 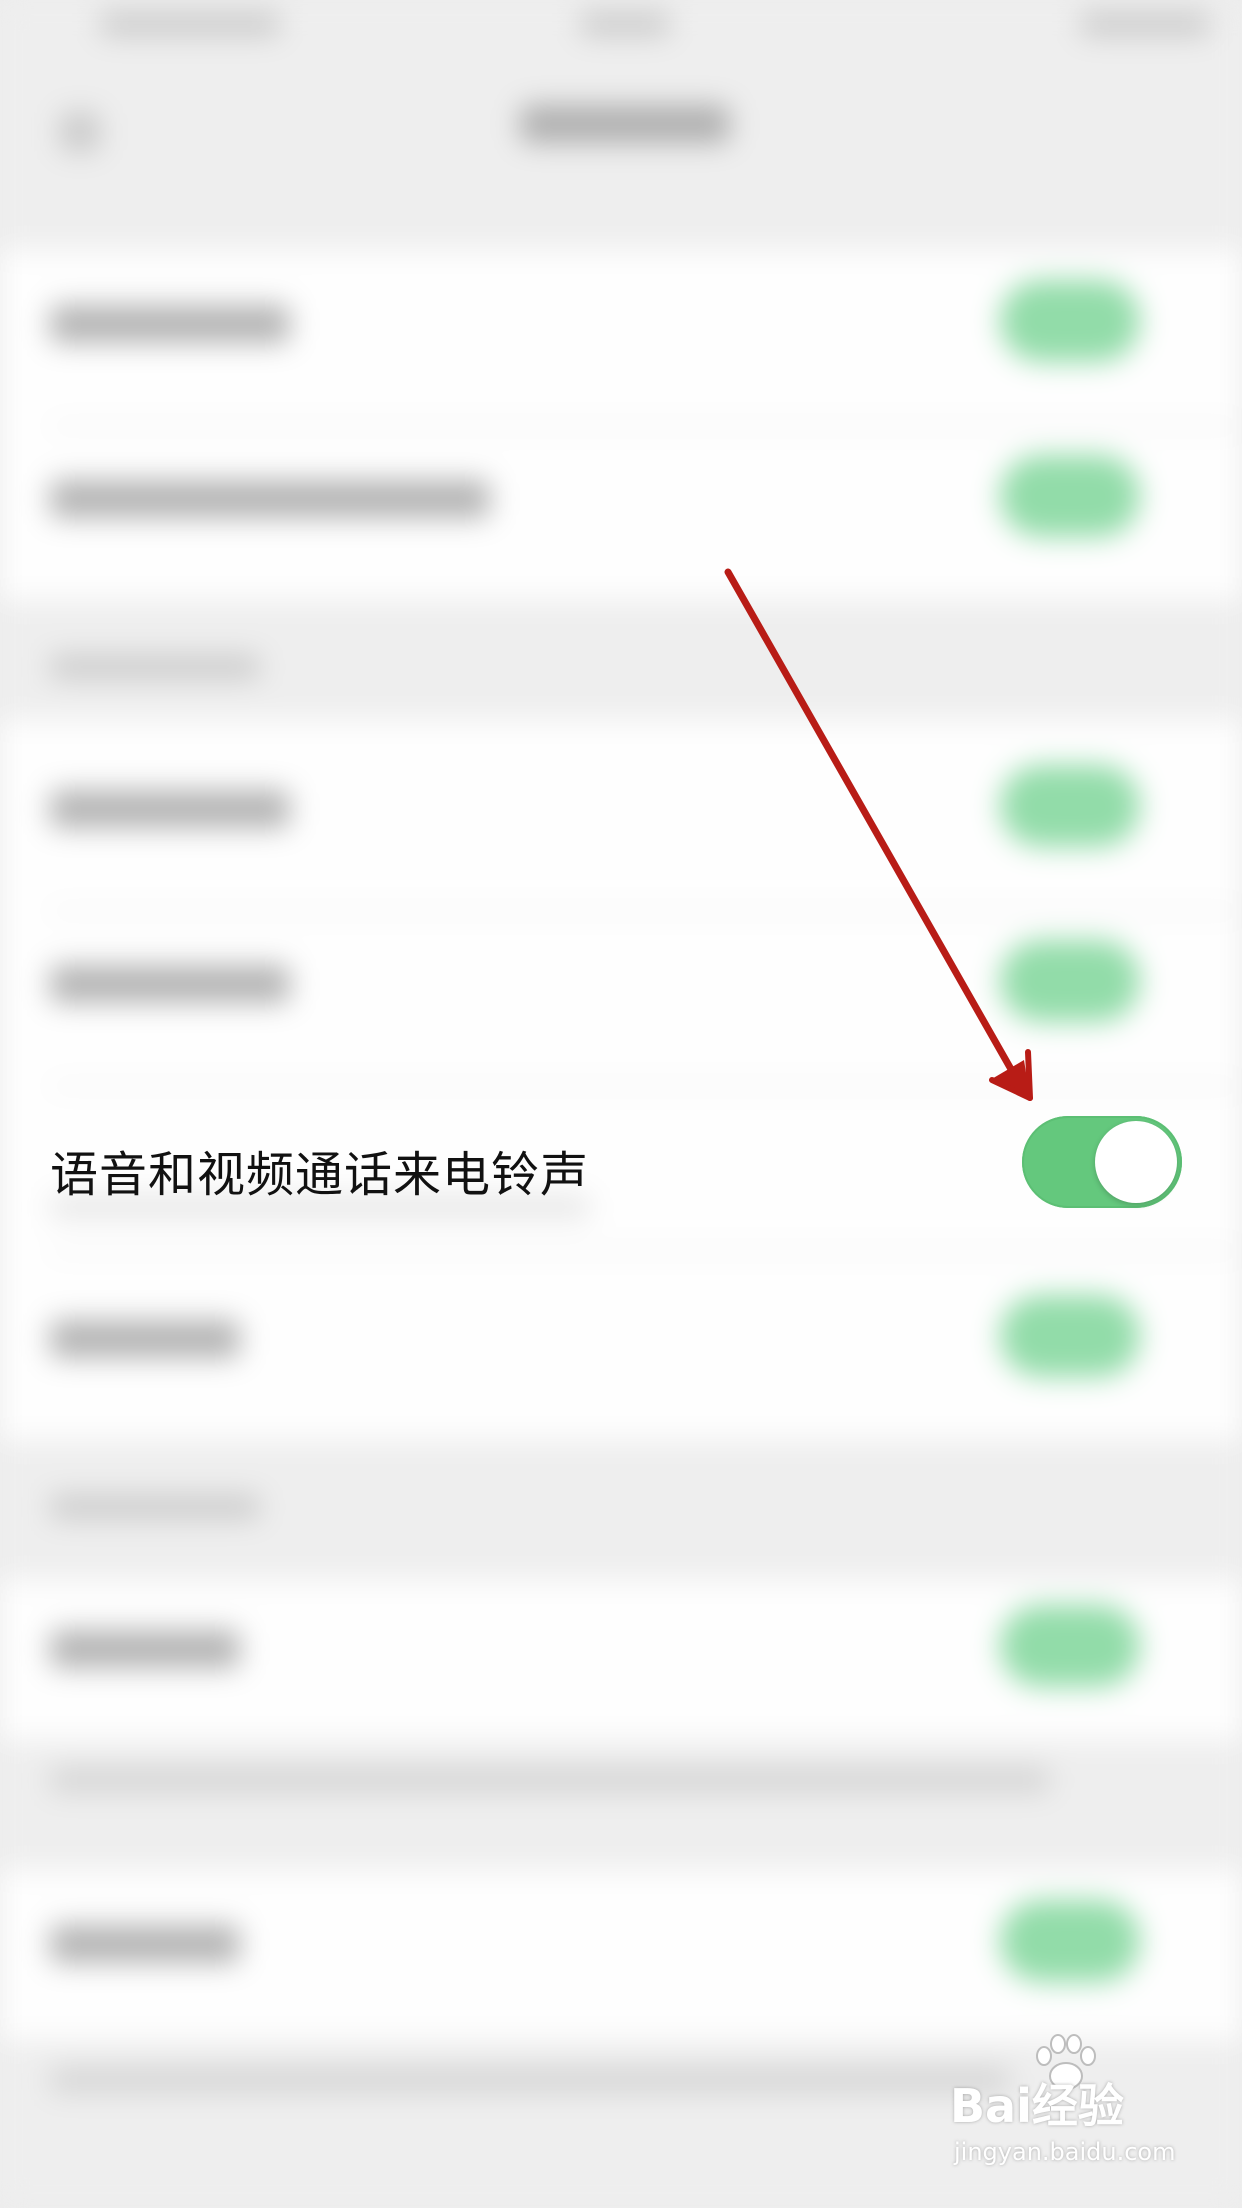 I want to click on watermark-brand: Bai经验, so click(x=1037, y=2106).